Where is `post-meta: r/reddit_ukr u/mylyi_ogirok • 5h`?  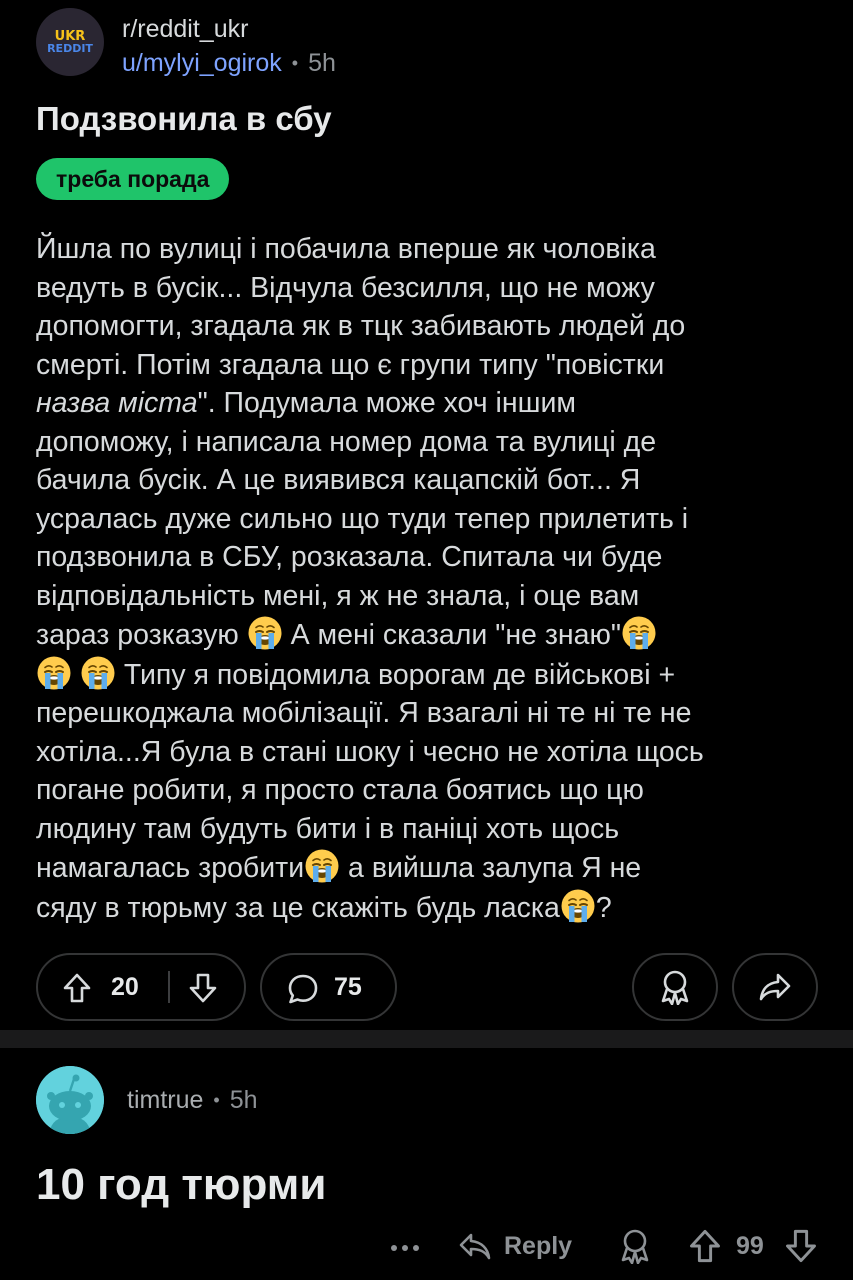 post-meta: r/reddit_ukr u/mylyi_ogirok • 5h is located at coordinates (229, 43).